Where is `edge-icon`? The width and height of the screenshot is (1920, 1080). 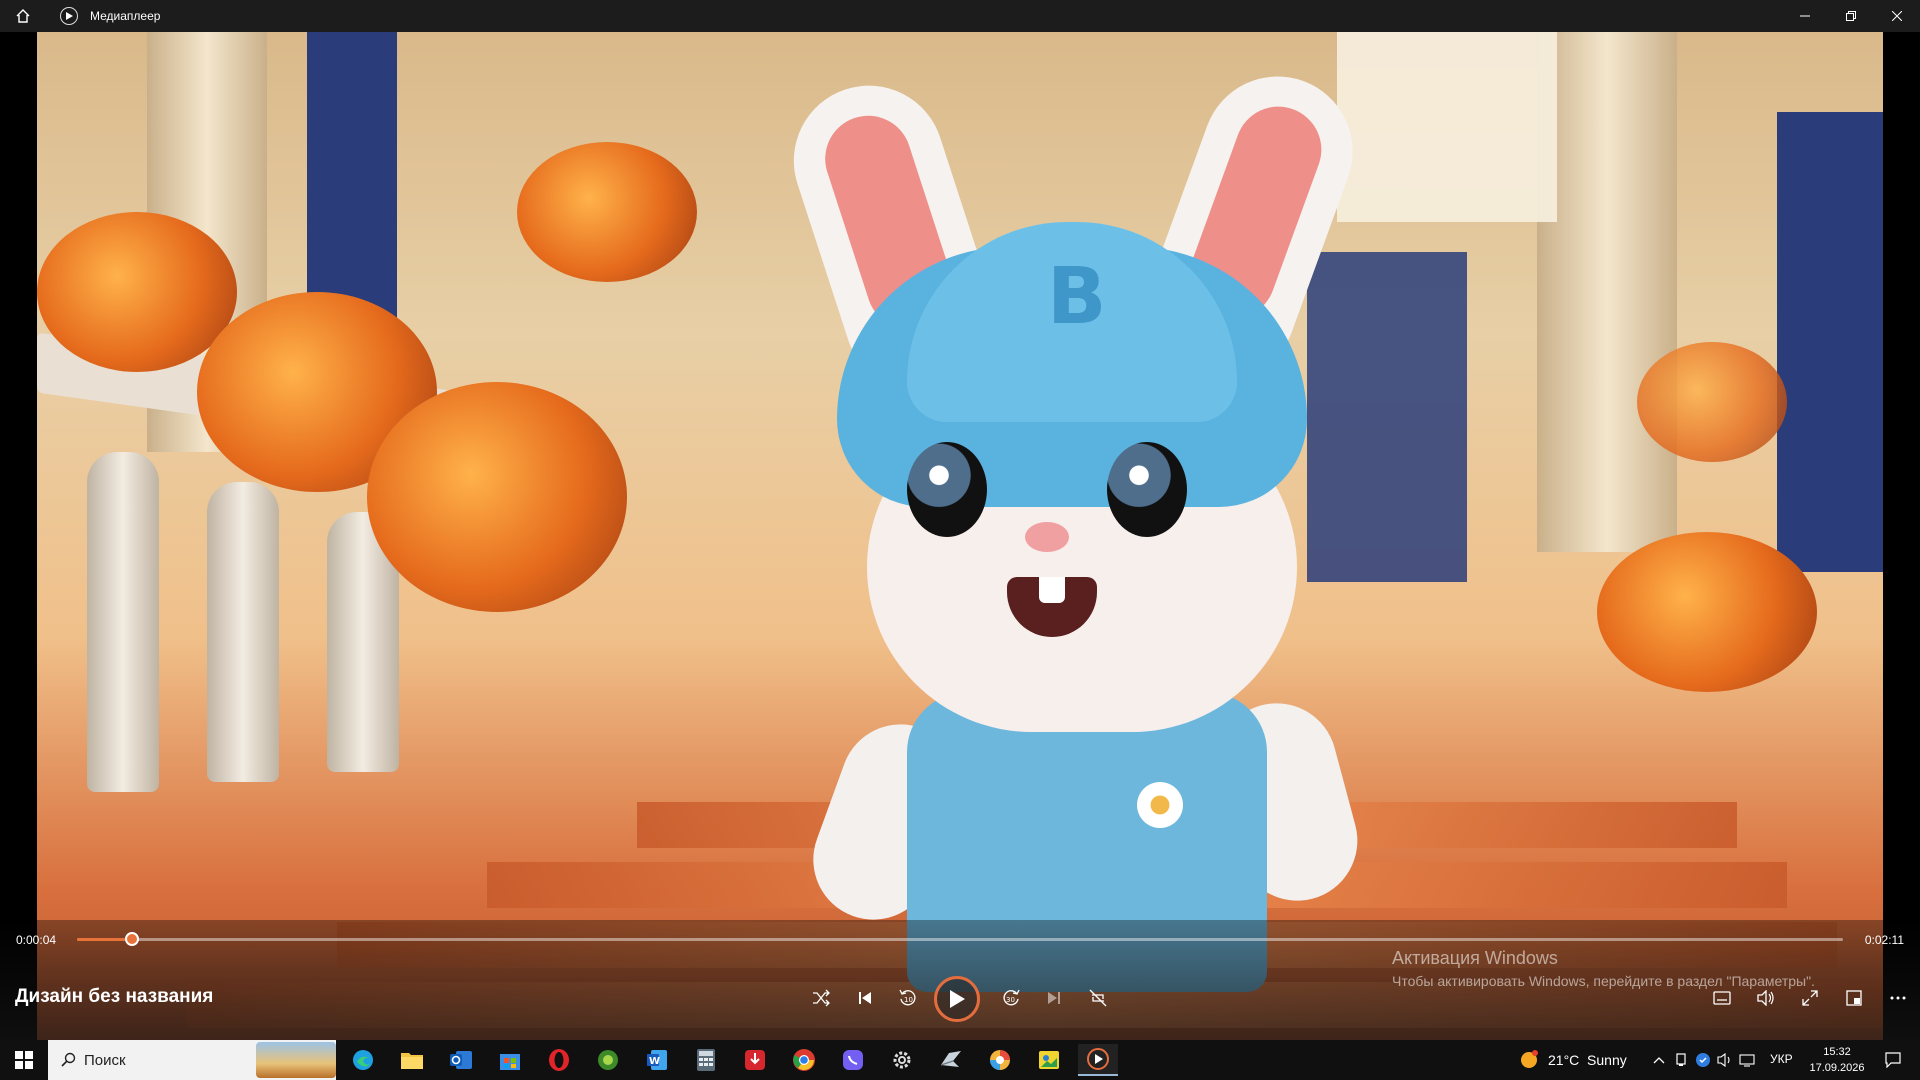 edge-icon is located at coordinates (363, 1060).